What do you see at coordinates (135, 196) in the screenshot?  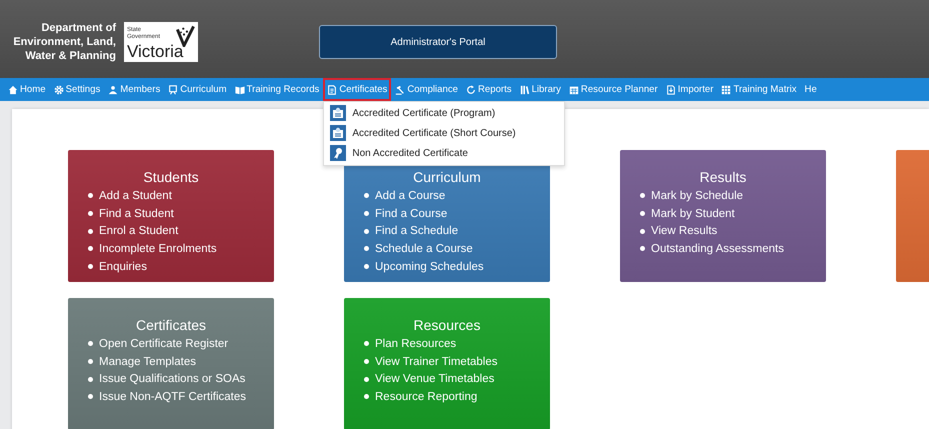 I see `card-link: Add a Student` at bounding box center [135, 196].